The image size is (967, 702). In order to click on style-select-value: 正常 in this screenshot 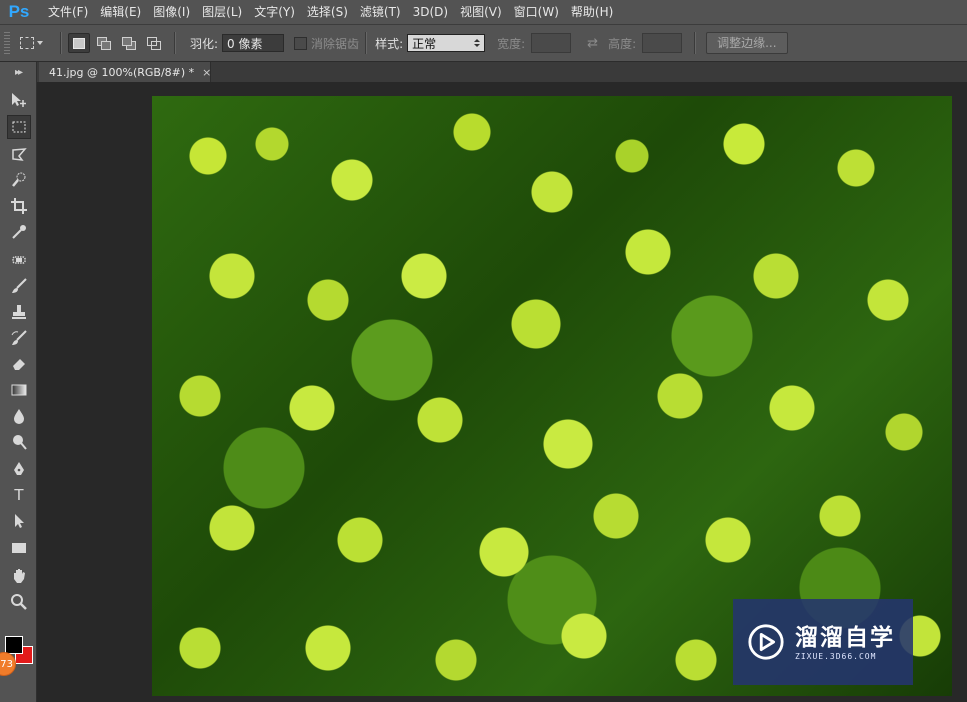, I will do `click(424, 43)`.